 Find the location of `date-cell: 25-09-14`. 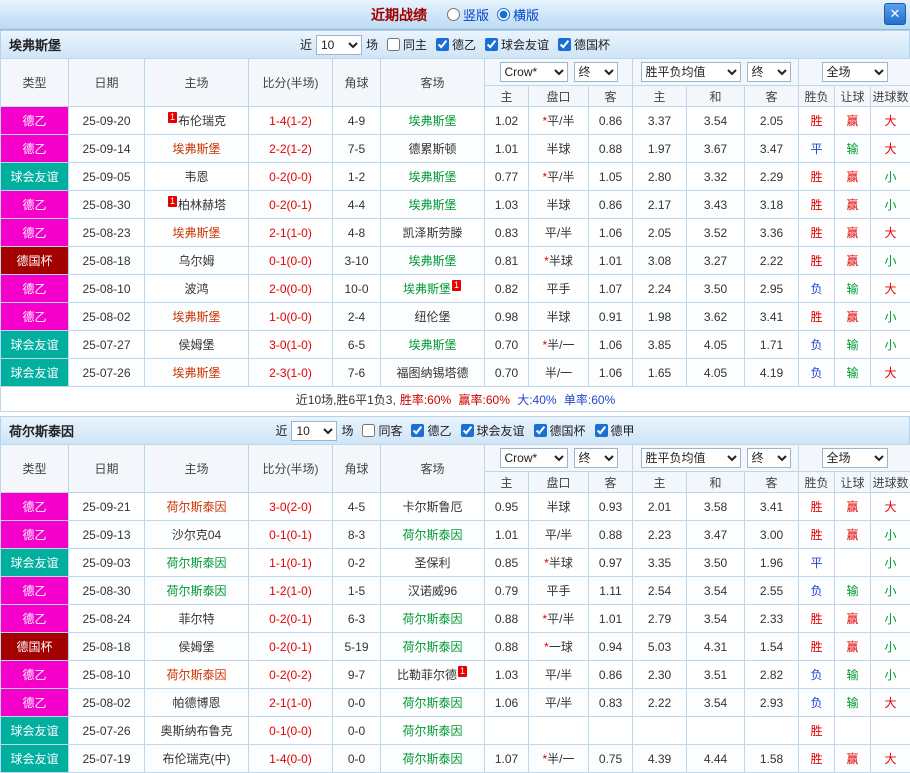

date-cell: 25-09-14 is located at coordinates (107, 149).